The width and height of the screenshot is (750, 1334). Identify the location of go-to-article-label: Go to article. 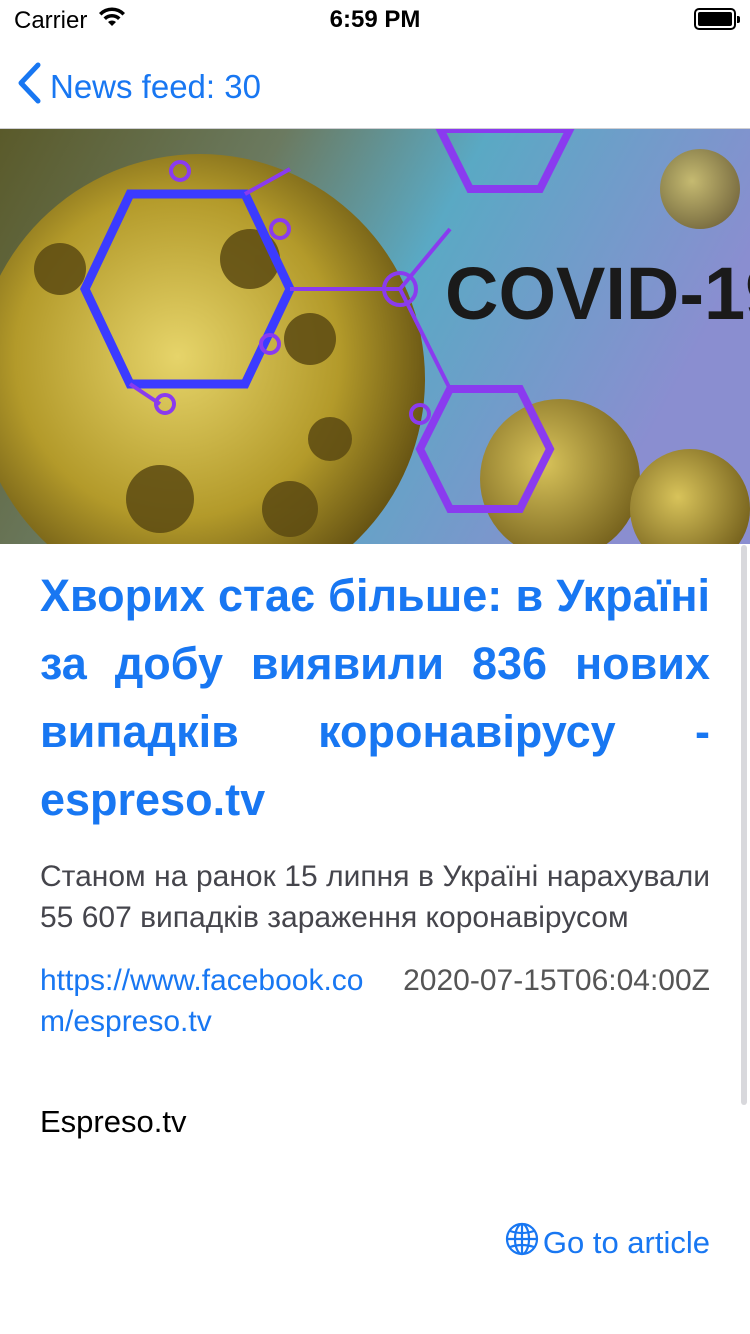
(626, 1242).